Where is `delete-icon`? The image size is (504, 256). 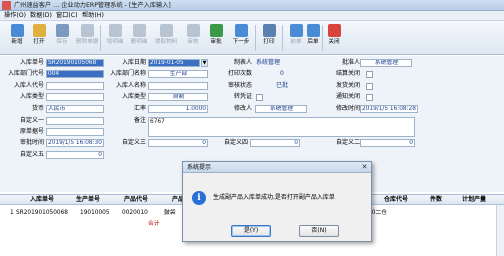 delete-icon is located at coordinates (87, 30).